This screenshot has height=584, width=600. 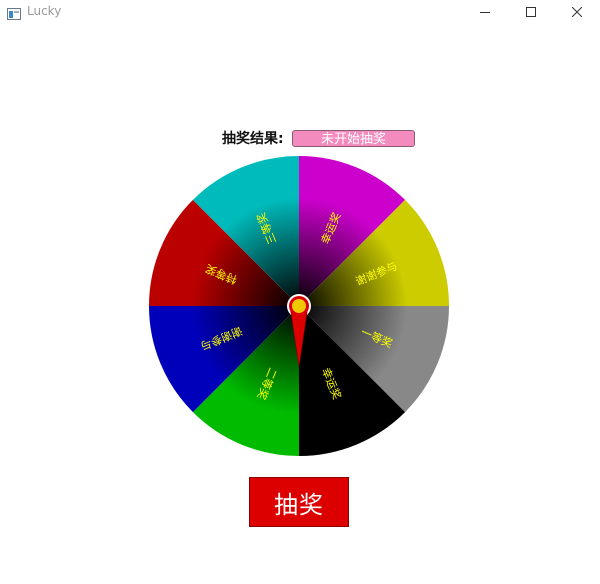 I want to click on minimize-icon, so click(x=485, y=12).